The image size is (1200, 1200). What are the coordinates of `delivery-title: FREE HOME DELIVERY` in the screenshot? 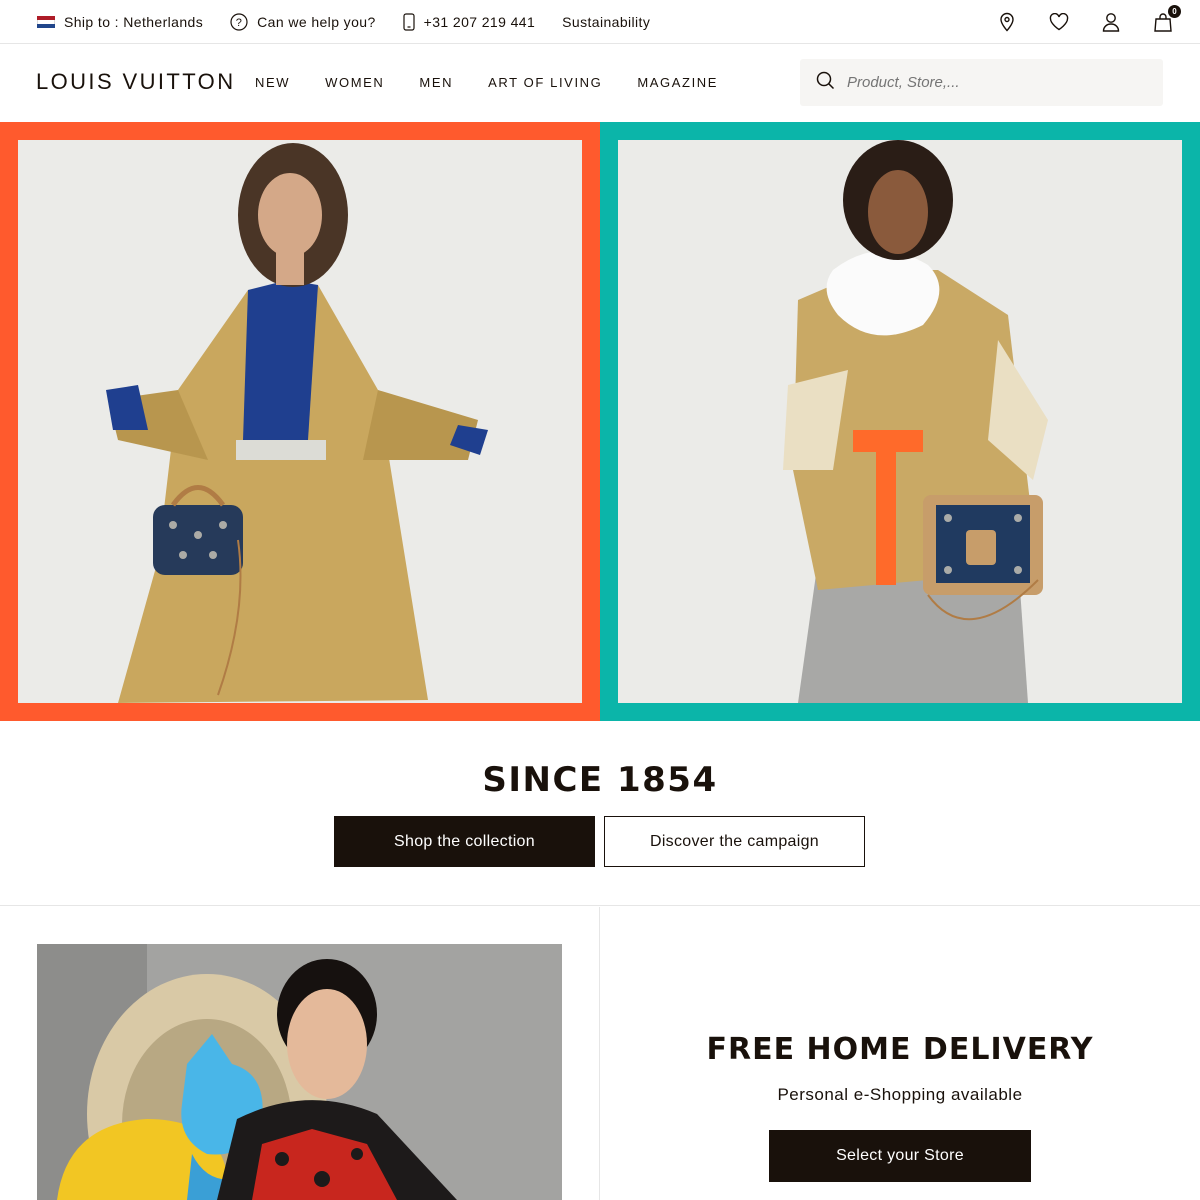 It's located at (900, 1049).